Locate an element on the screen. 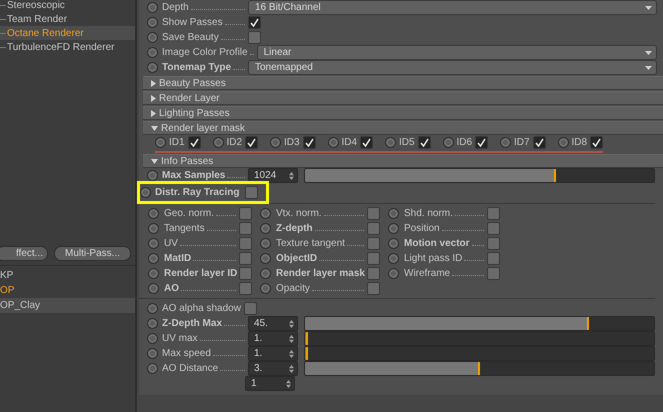  dropdown: Linear is located at coordinates (456, 52).